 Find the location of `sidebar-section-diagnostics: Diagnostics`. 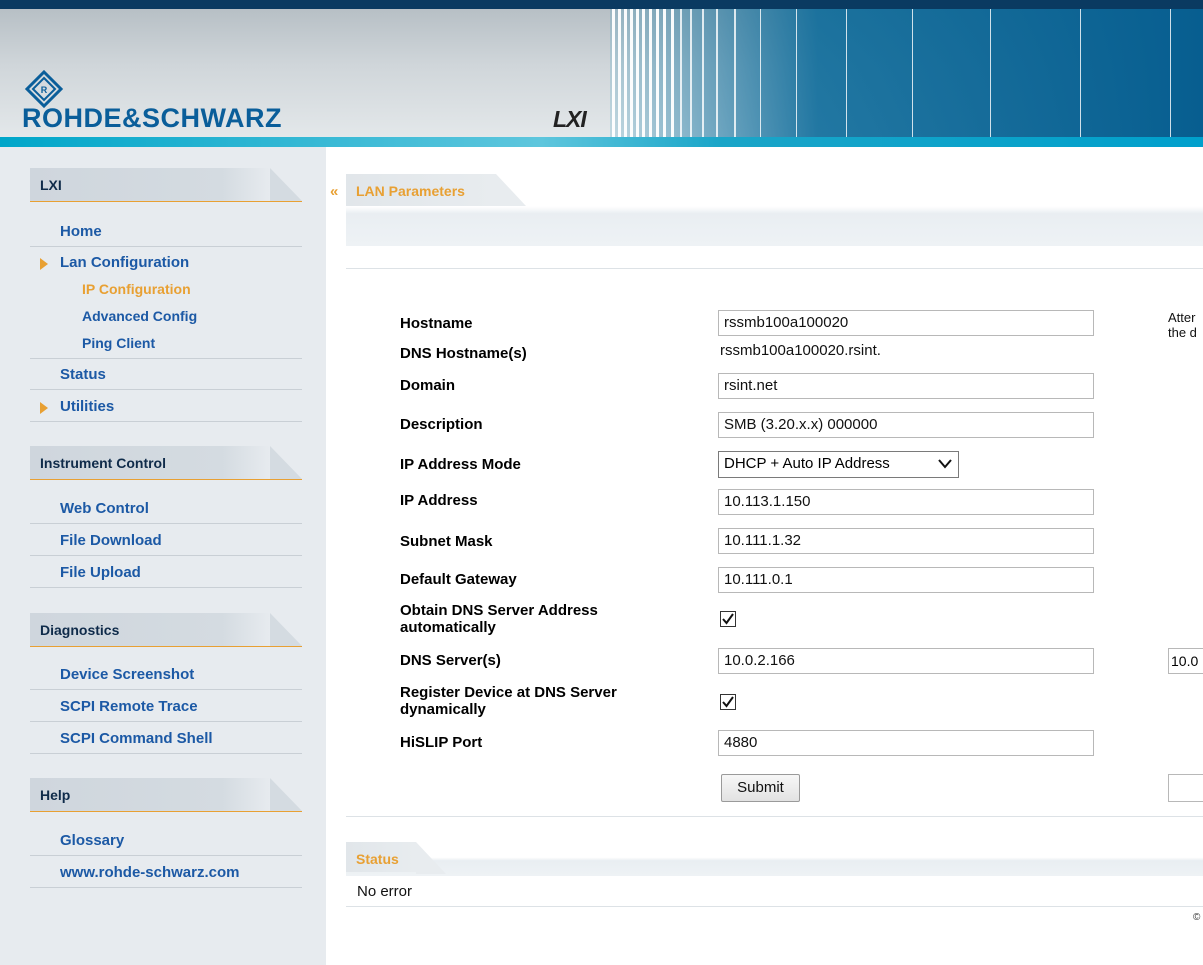

sidebar-section-diagnostics: Diagnostics is located at coordinates (166, 630).